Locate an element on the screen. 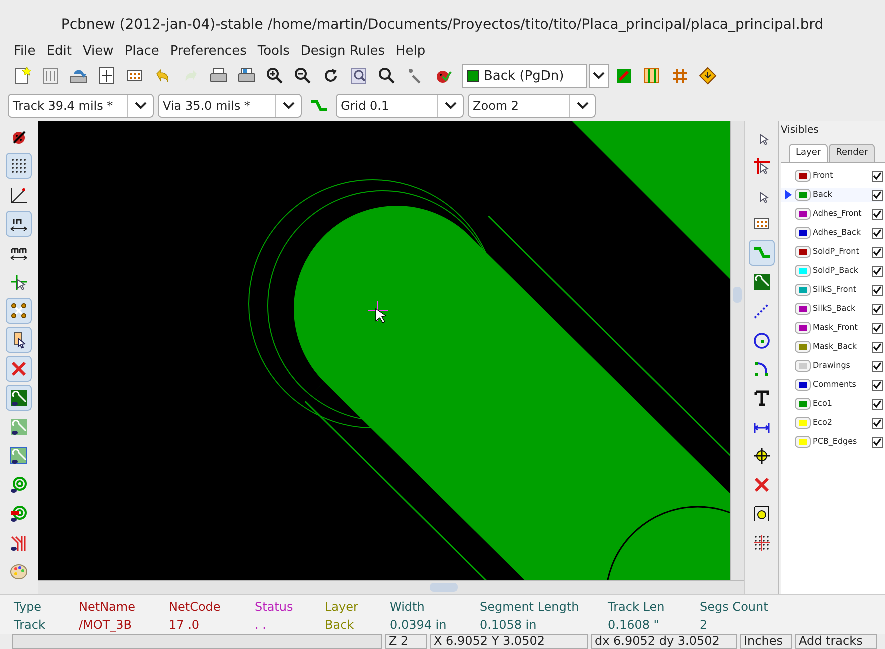 The image size is (885, 649). layer-name: Eco1 is located at coordinates (823, 404).